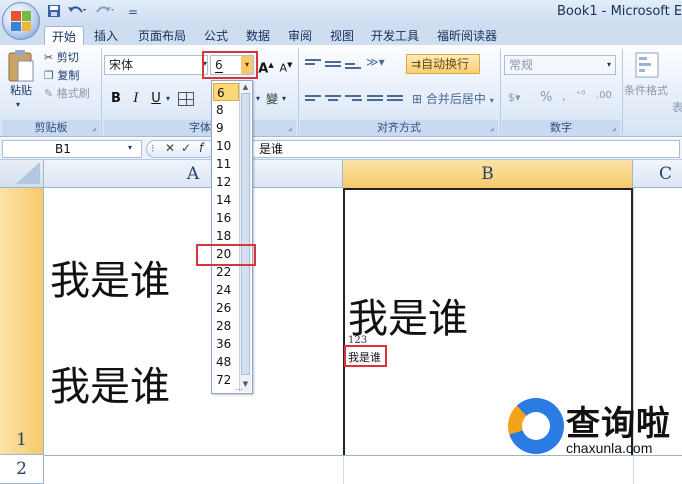  I want to click on number-format-value: 常规, so click(521, 65).